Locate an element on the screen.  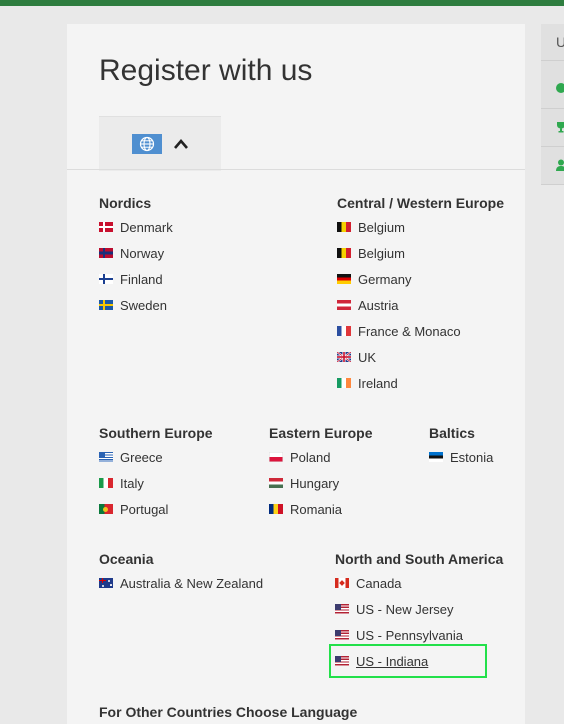
globe-icon is located at coordinates (147, 144).